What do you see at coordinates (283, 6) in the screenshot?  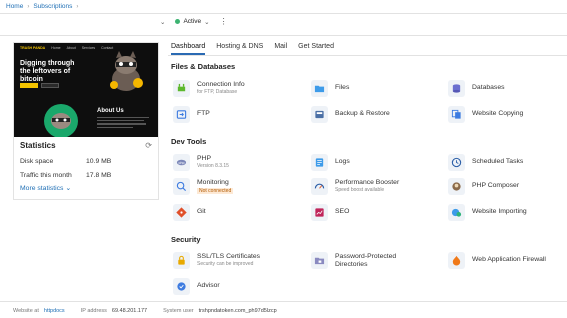 I see `breadcrumb: Home › Subscriptions ›` at bounding box center [283, 6].